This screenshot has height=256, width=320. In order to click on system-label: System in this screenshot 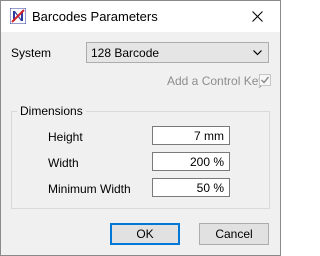, I will do `click(31, 53)`.